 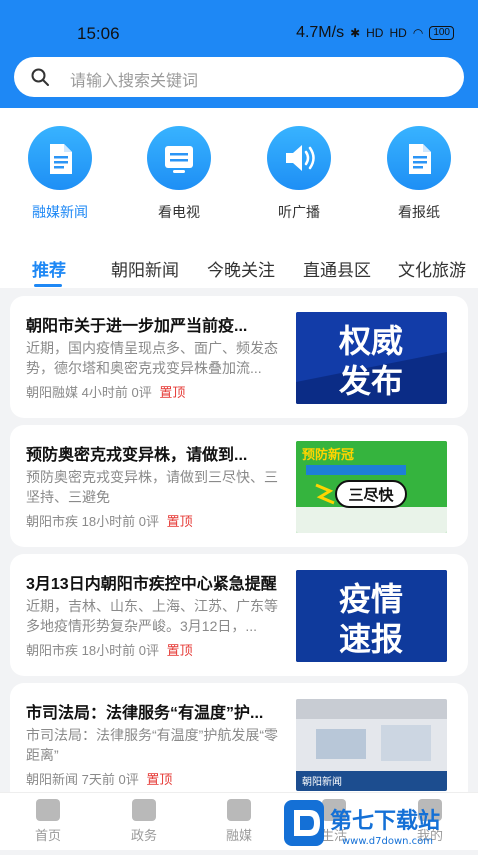 What do you see at coordinates (371, 745) in the screenshot?
I see `news-thumbnail: 朝阳新闻` at bounding box center [371, 745].